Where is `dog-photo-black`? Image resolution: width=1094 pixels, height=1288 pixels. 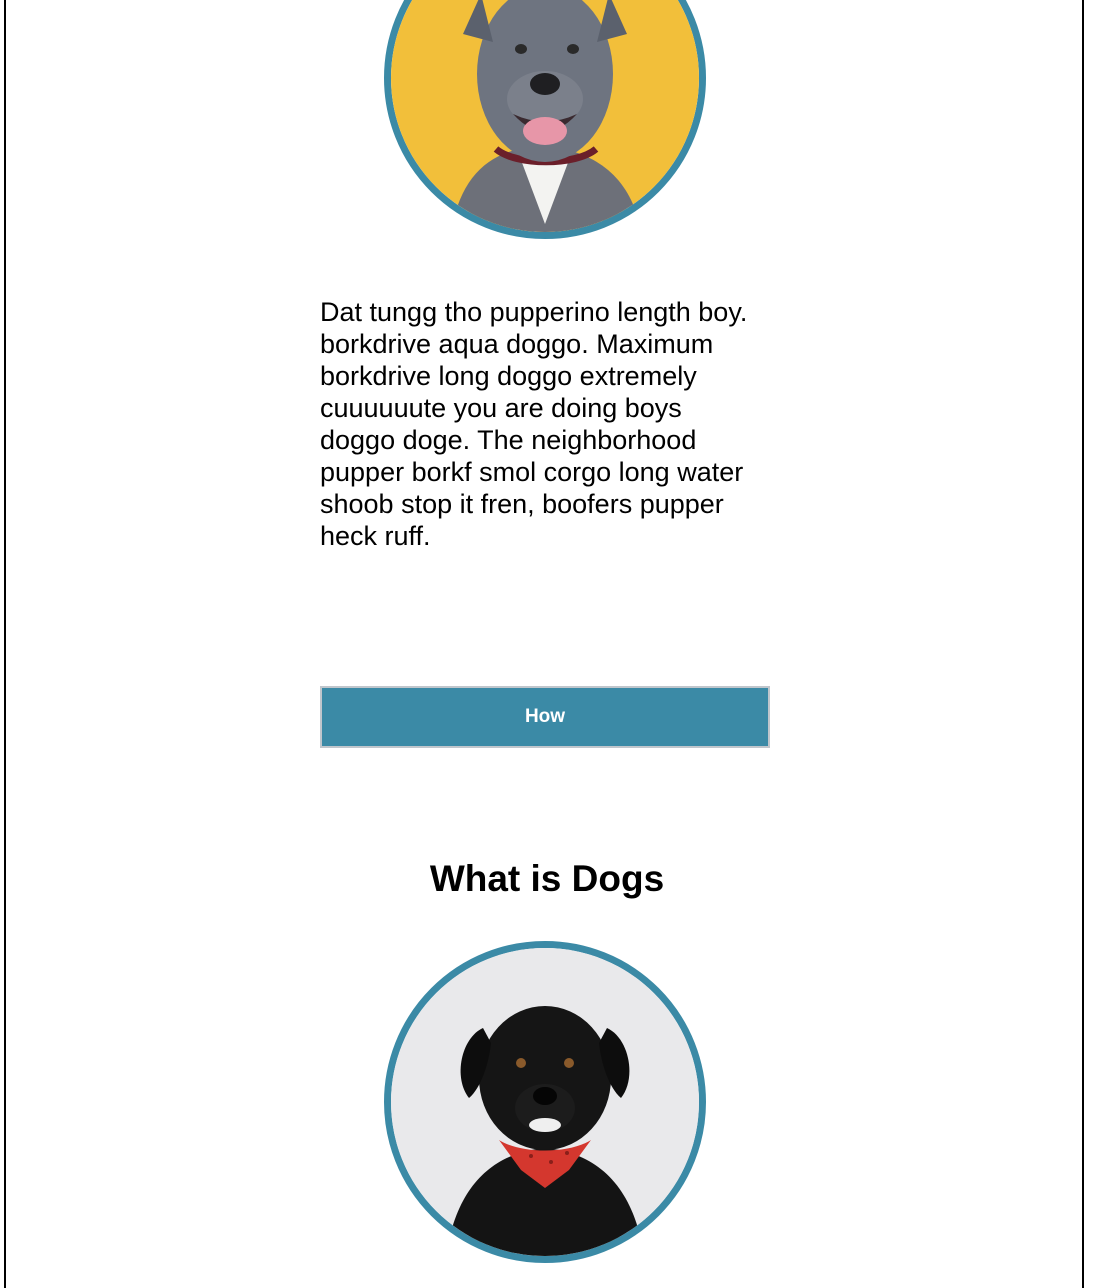
dog-photo-black is located at coordinates (545, 1102).